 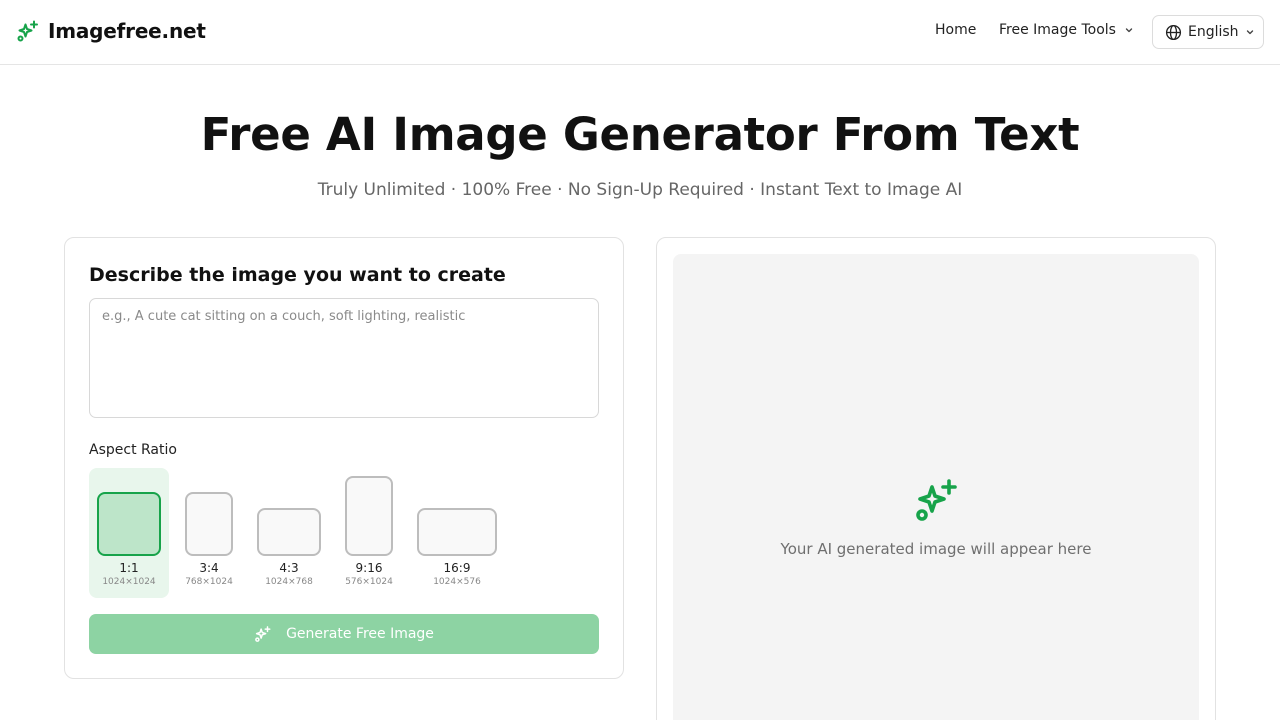 I want to click on nav-tools-dropdown: Free Image Tools, so click(x=1066, y=30).